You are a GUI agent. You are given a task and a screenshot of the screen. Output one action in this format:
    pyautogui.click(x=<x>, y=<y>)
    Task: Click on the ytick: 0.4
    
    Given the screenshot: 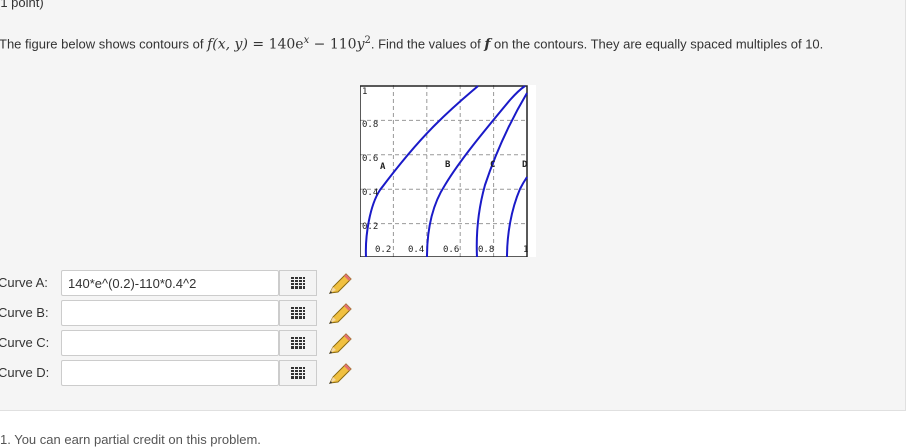 What is the action you would take?
    pyautogui.click(x=370, y=193)
    